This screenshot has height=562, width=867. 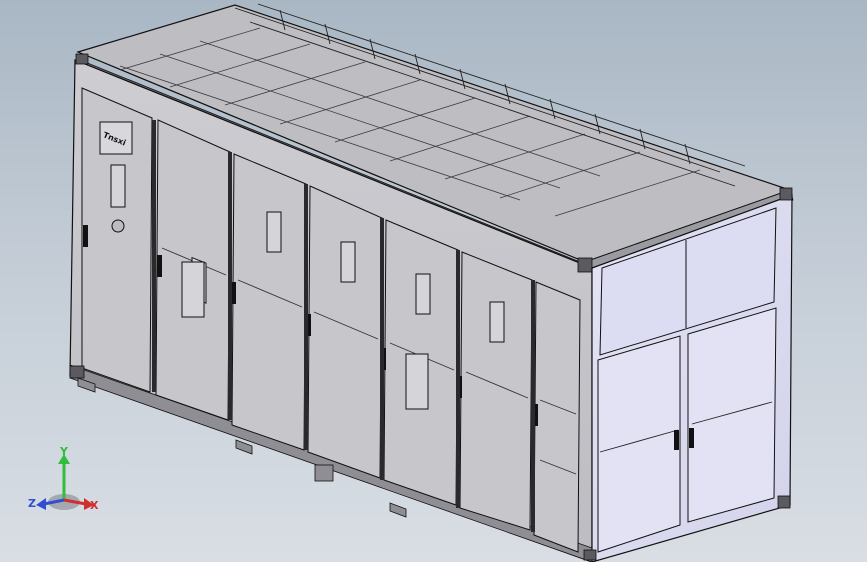 What do you see at coordinates (676, 440) in the screenshot?
I see `end-door-handle-left` at bounding box center [676, 440].